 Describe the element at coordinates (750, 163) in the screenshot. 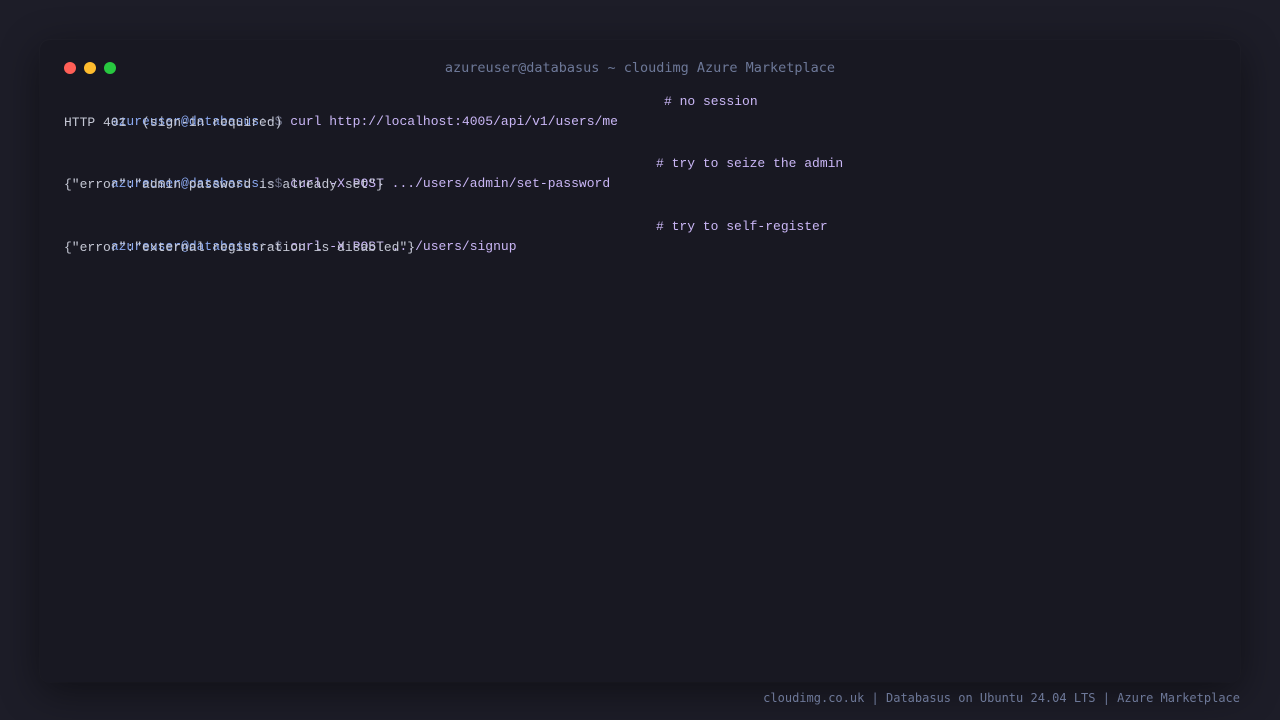

I see `command-comment: # try to seize the admin` at that location.